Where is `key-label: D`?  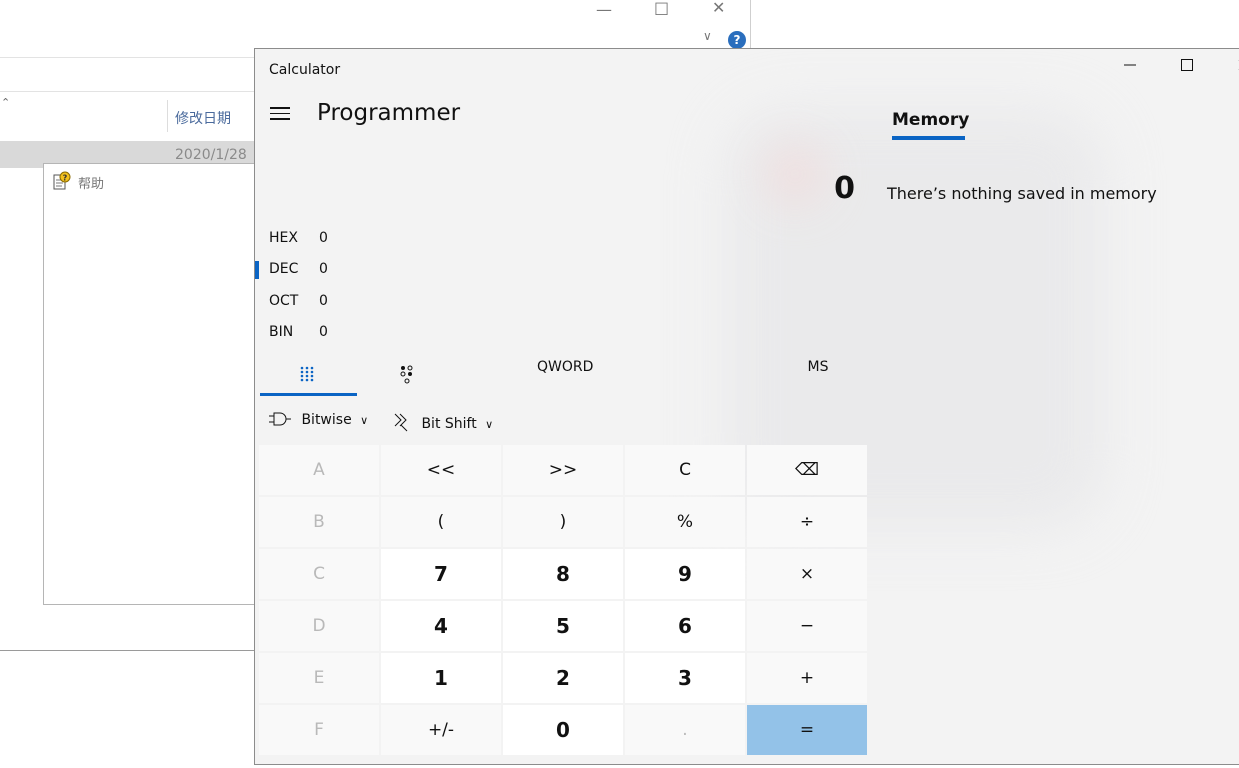 key-label: D is located at coordinates (319, 626).